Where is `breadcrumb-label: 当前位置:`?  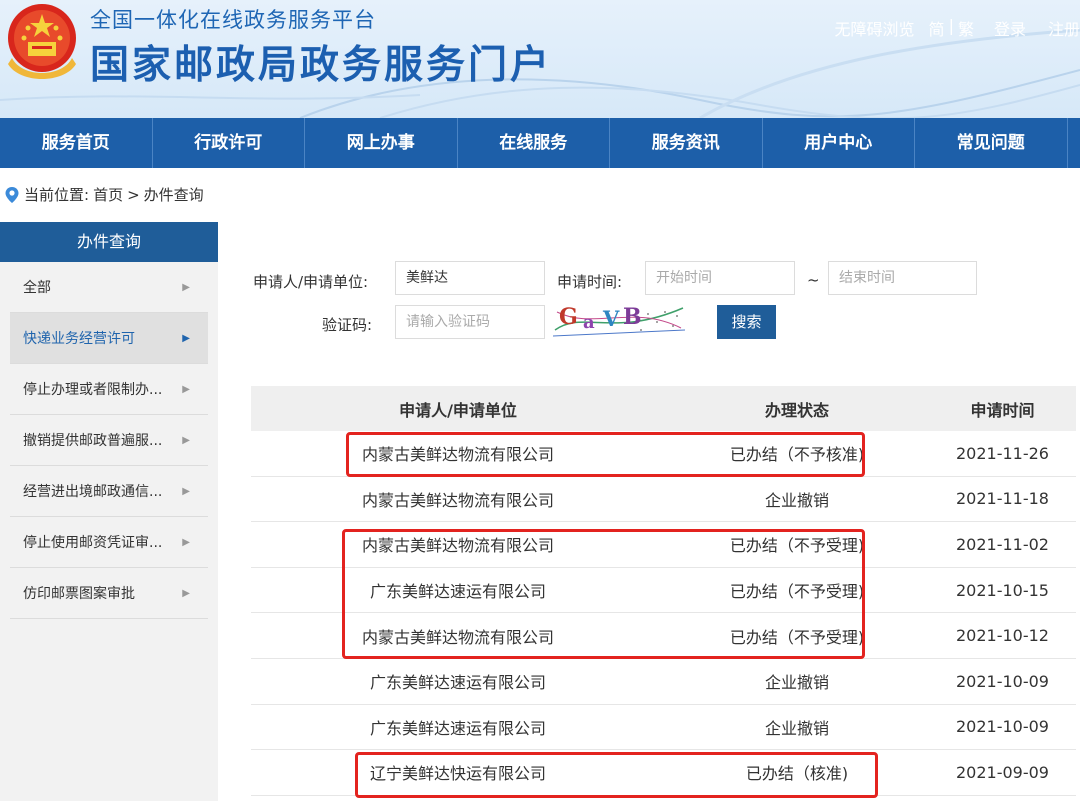
breadcrumb-label: 当前位置: is located at coordinates (57, 195).